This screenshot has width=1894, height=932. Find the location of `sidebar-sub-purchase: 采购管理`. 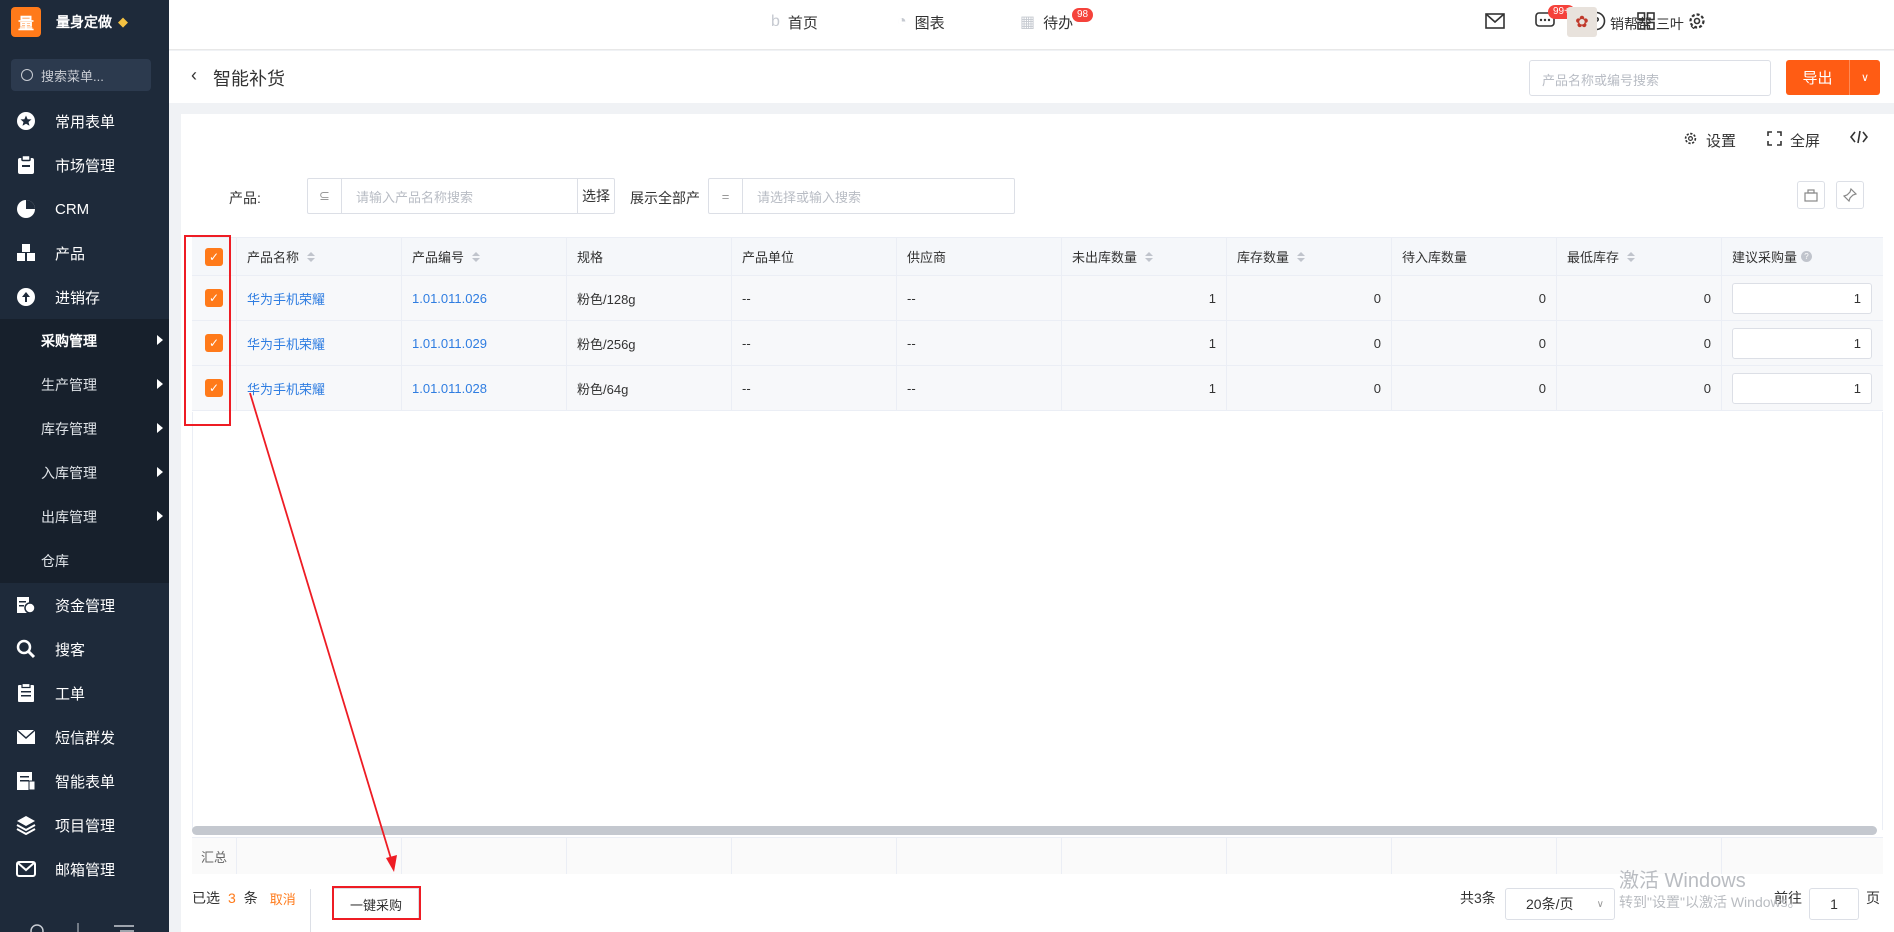

sidebar-sub-purchase: 采购管理 is located at coordinates (84, 341).